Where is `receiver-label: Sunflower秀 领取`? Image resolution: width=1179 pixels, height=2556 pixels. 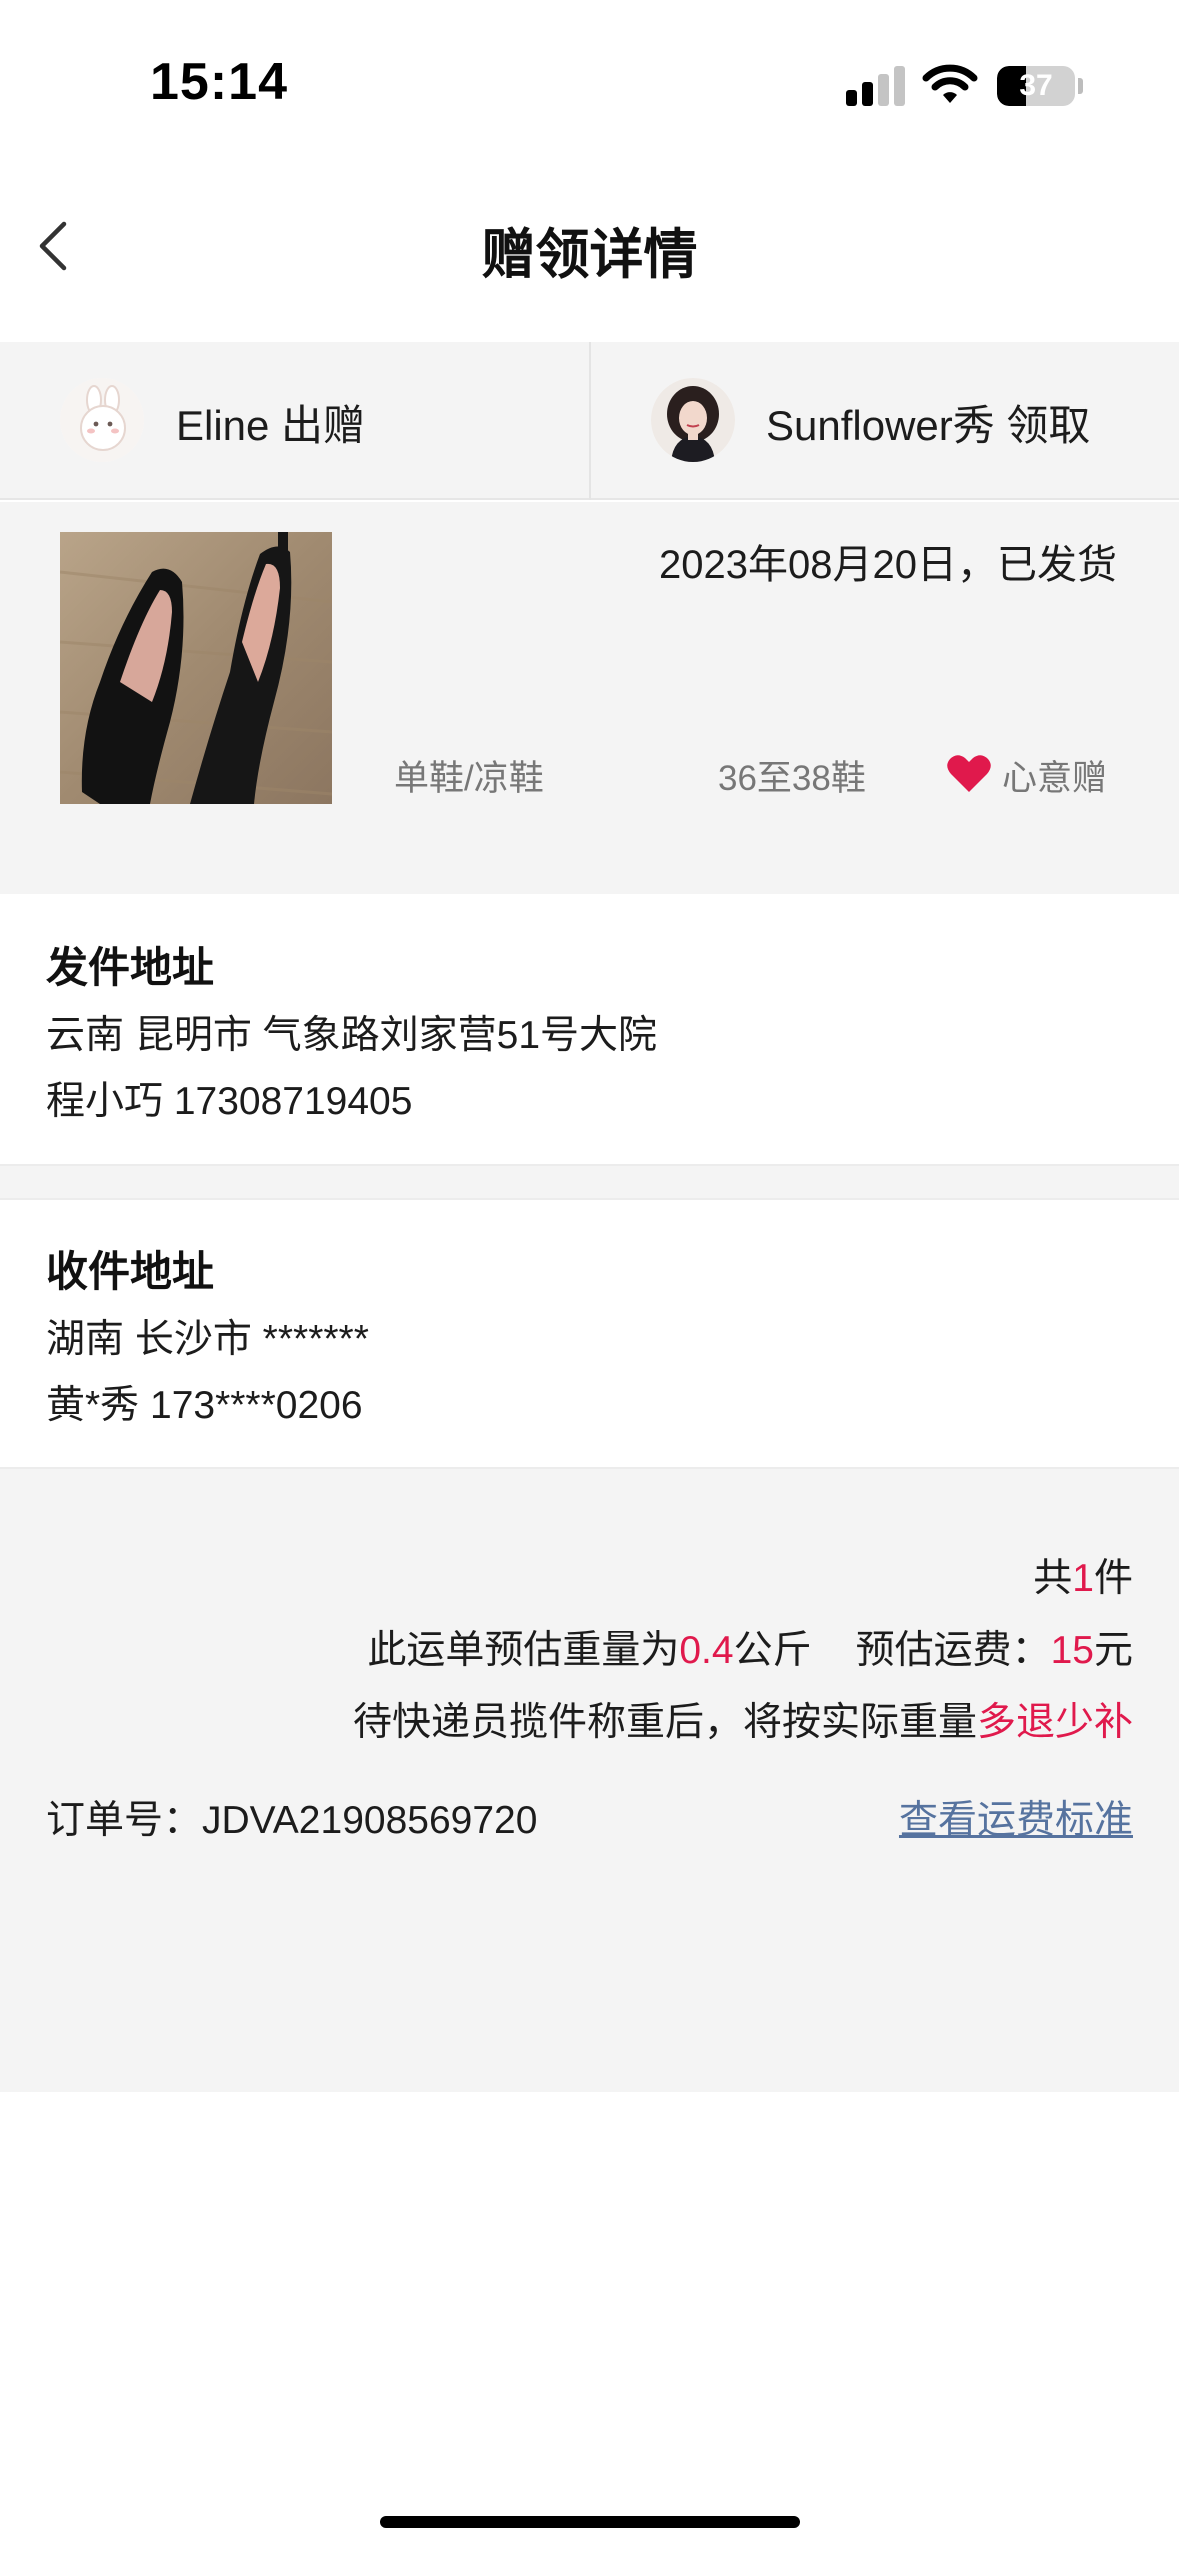 receiver-label: Sunflower秀 领取 is located at coordinates (928, 425).